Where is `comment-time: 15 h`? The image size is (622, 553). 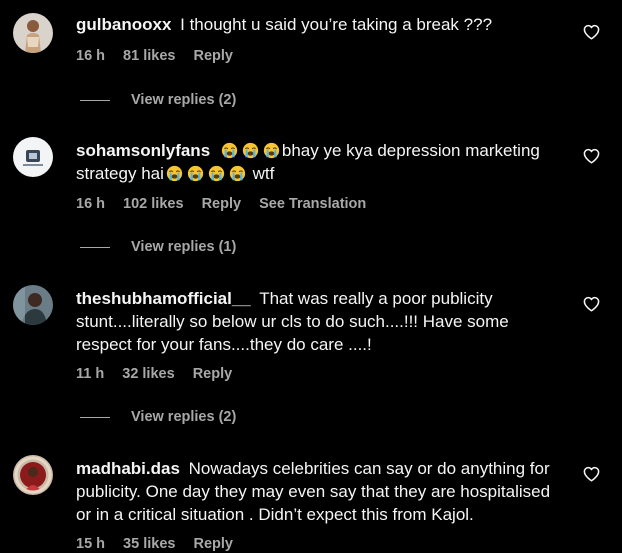 comment-time: 15 h is located at coordinates (91, 544).